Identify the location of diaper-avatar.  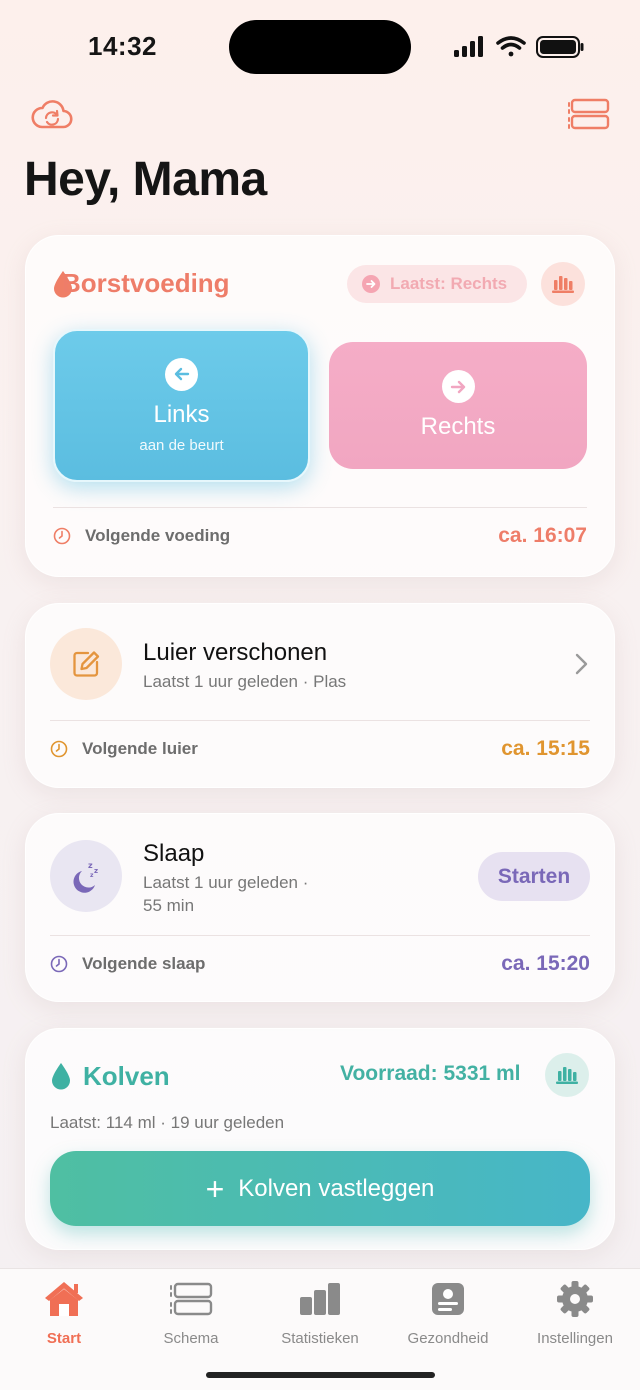
(86, 664).